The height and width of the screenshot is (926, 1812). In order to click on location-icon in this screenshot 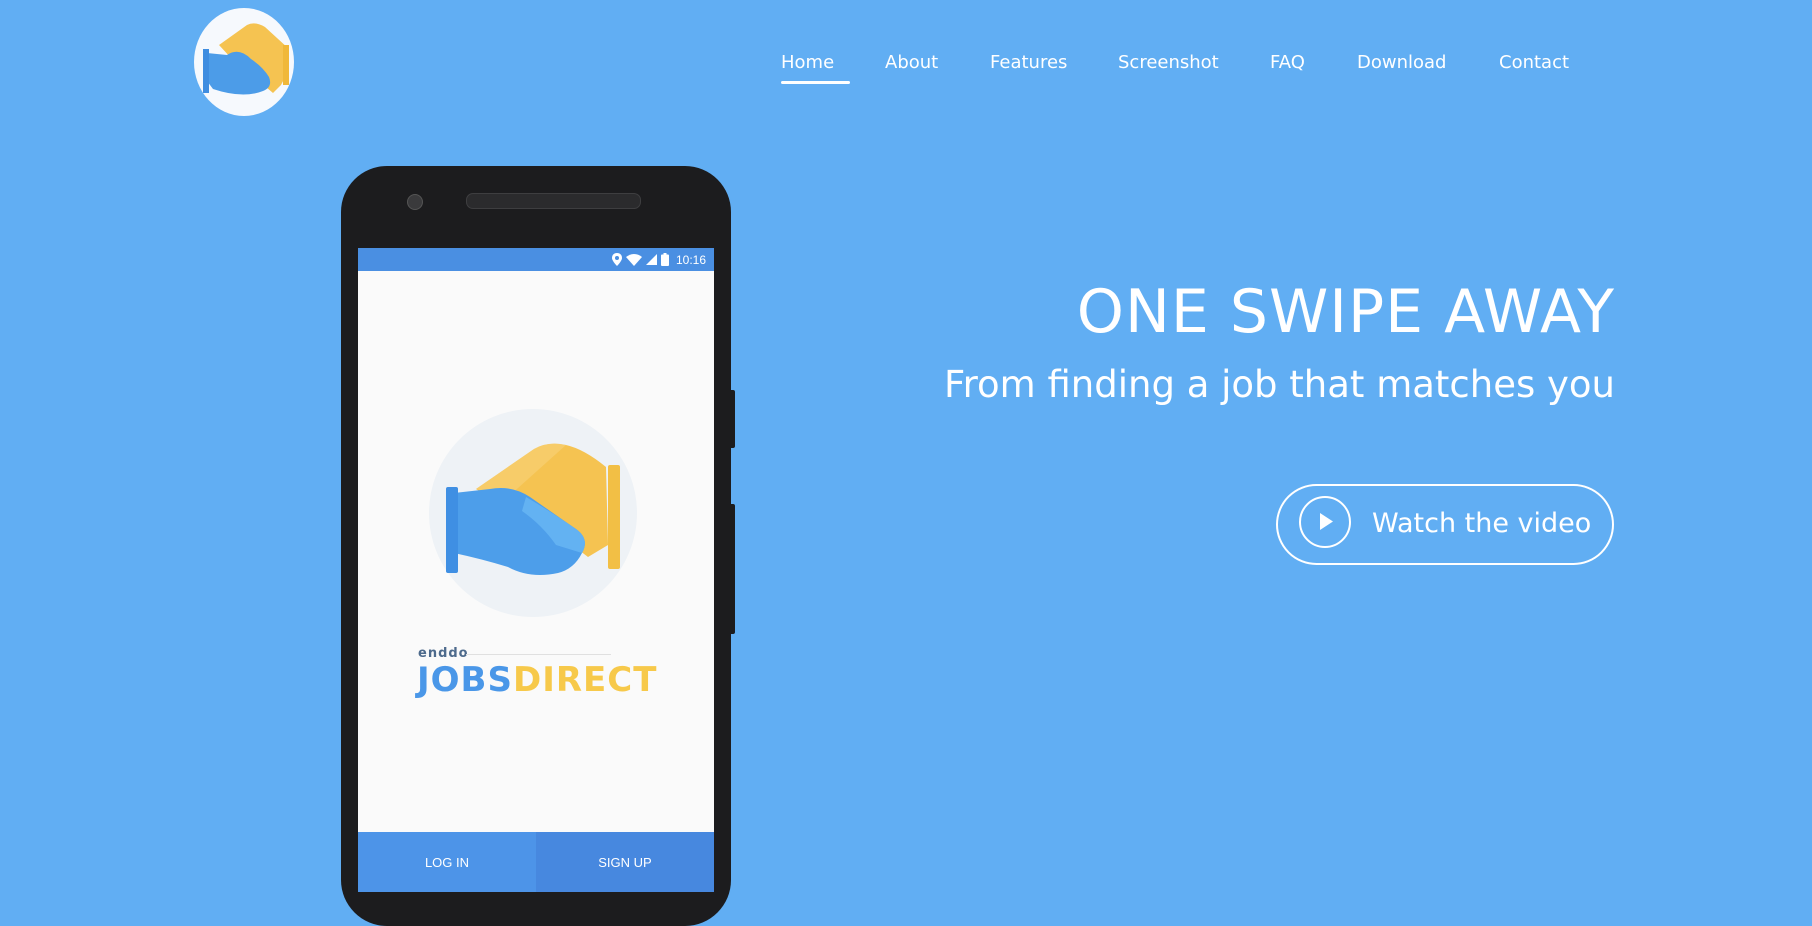, I will do `click(616, 259)`.